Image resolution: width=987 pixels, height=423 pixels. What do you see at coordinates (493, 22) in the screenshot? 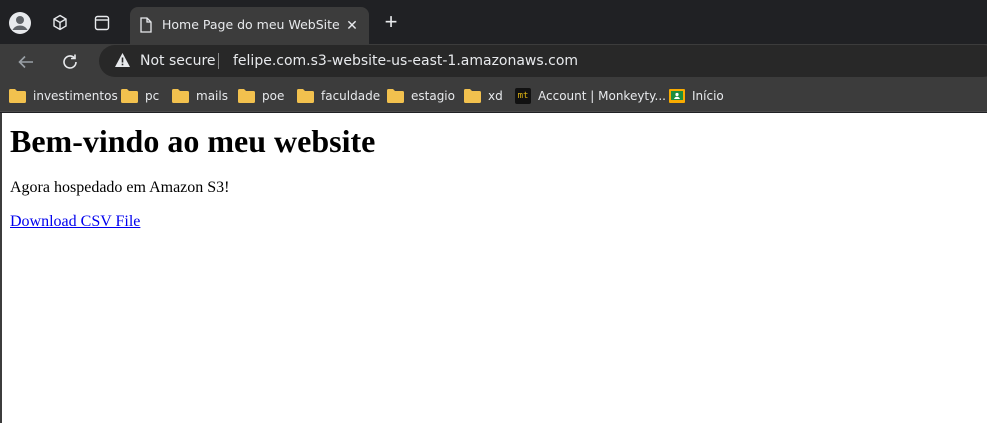
I see `browser-titlebar: Home Page do meu WebSite ✕ +` at bounding box center [493, 22].